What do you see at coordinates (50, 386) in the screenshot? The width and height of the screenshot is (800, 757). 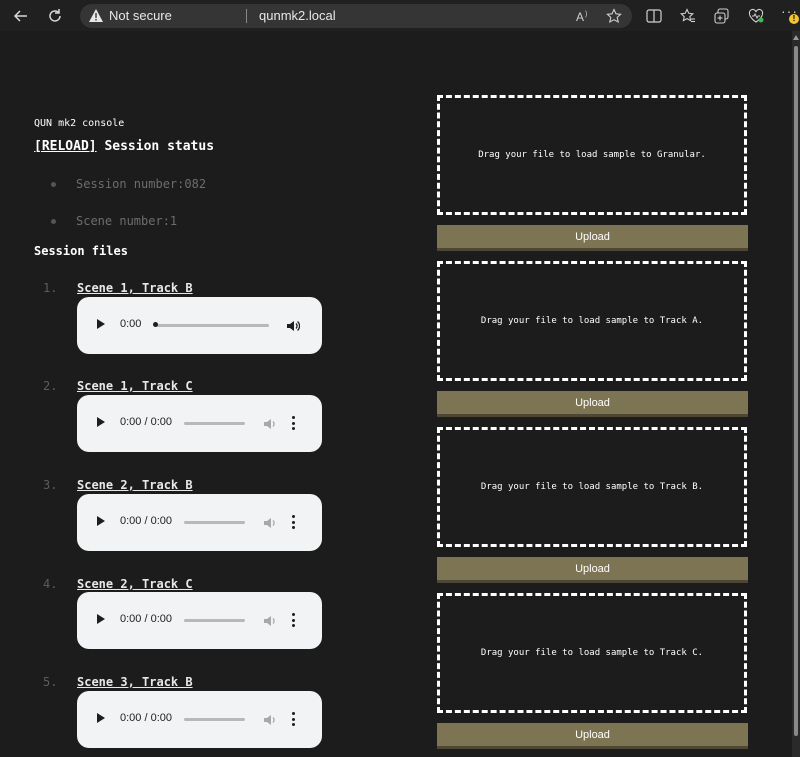 I see `file-number: 2.` at bounding box center [50, 386].